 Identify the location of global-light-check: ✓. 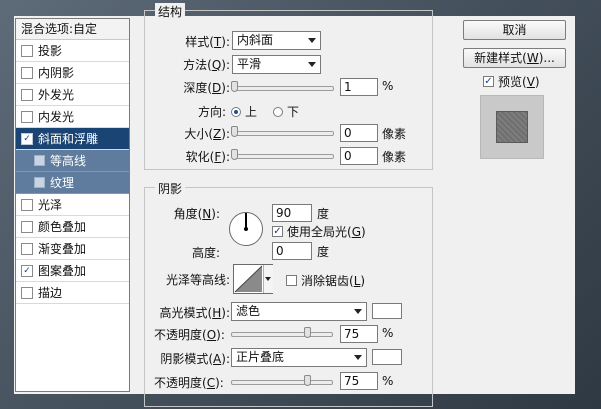
(277, 231).